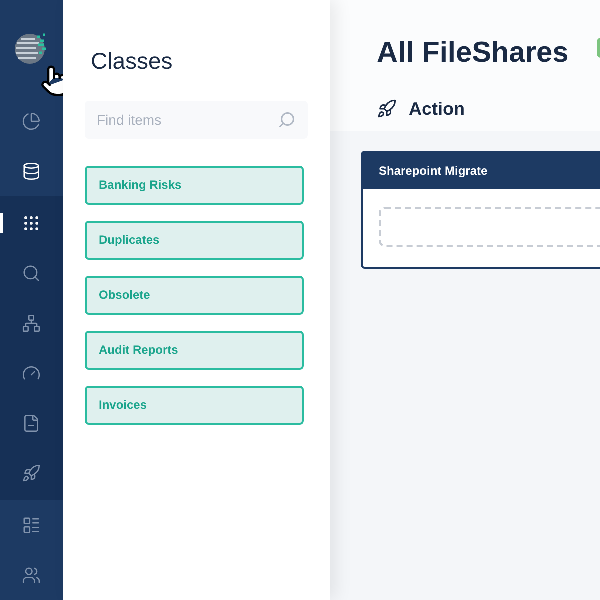  Describe the element at coordinates (31, 423) in the screenshot. I see `document-icon` at that location.